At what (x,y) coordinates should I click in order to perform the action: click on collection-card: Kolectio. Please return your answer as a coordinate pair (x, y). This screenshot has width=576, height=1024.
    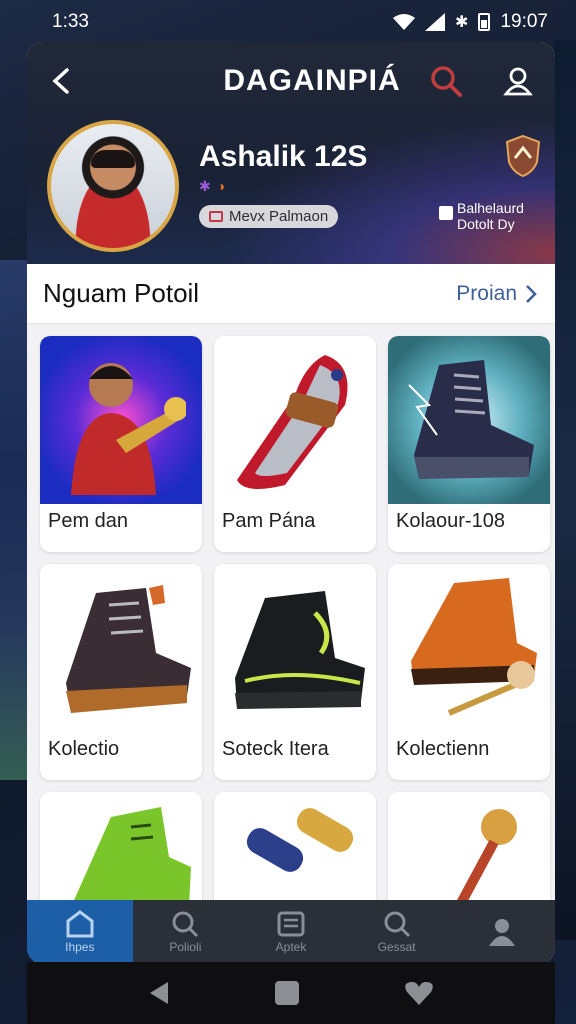
    Looking at the image, I should click on (121, 672).